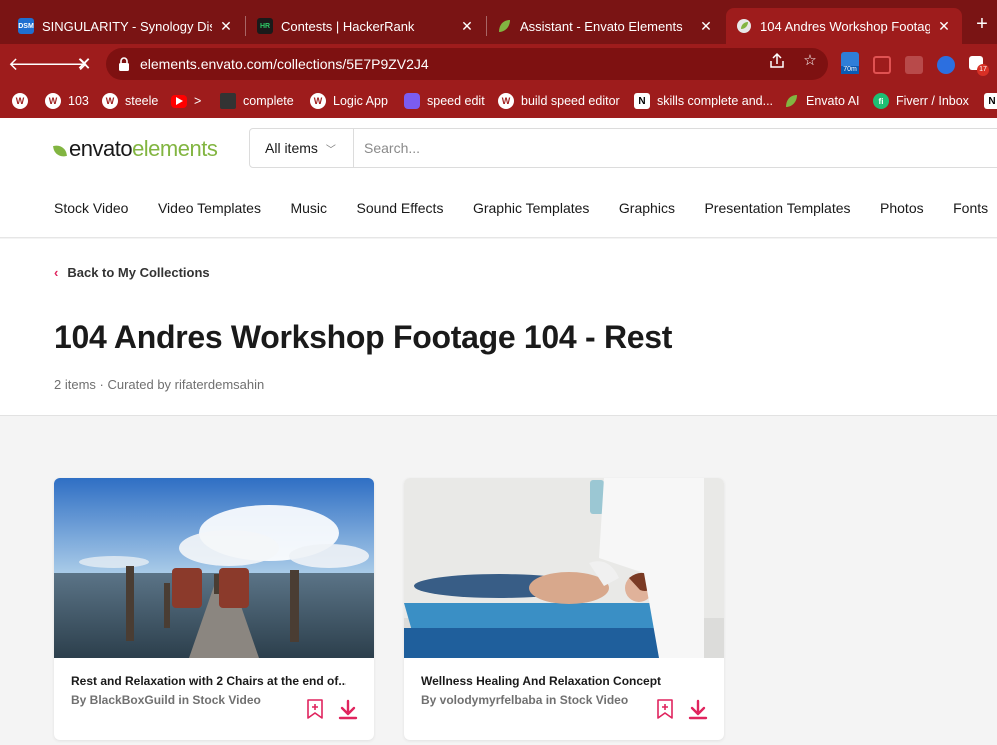 This screenshot has width=997, height=745. I want to click on tab-title: 104 Andres Workshop Footage 104 - Rest, so click(845, 26).